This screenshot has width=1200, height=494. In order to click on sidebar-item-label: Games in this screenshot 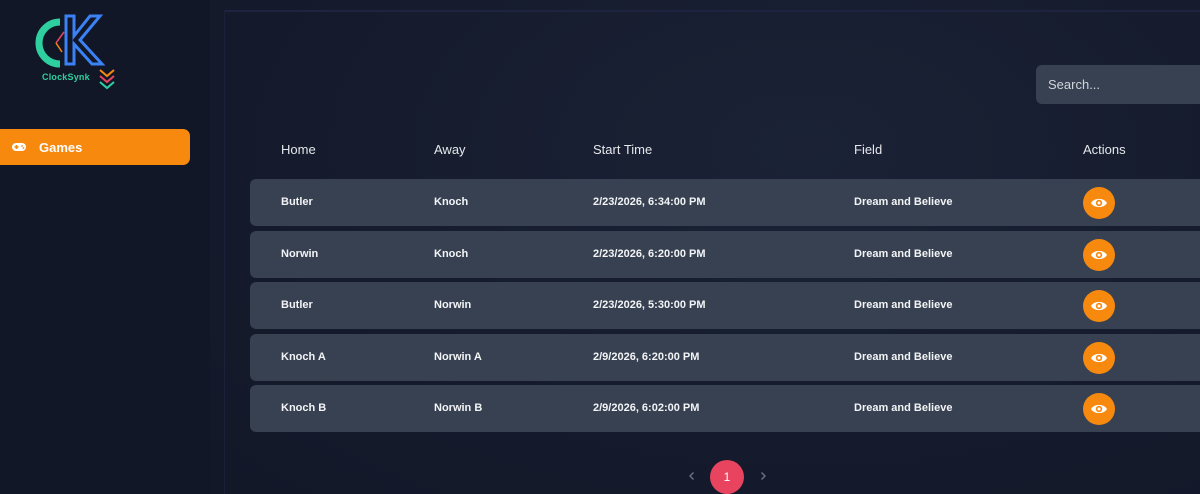, I will do `click(61, 147)`.